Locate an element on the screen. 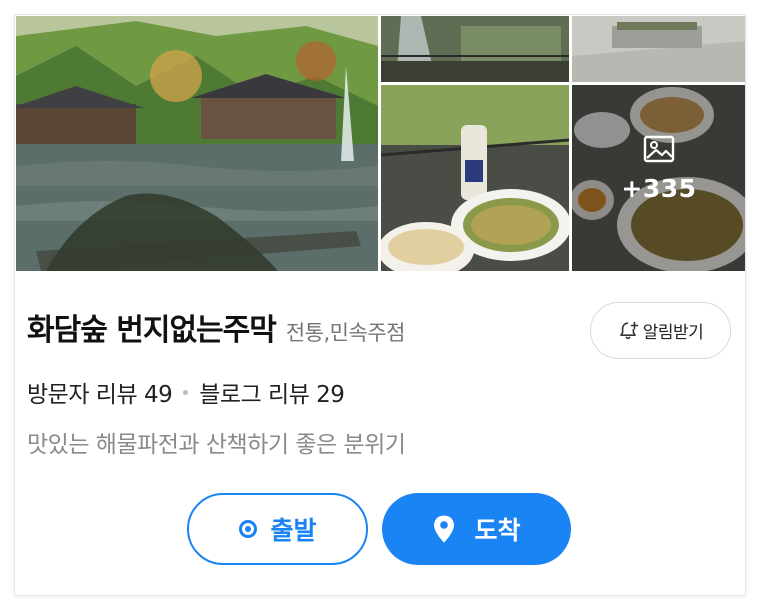 Image resolution: width=760 pixels, height=610 pixels. place-summary: 맛있는 해물파전과 산책하기 좋은 분위기 is located at coordinates (216, 445).